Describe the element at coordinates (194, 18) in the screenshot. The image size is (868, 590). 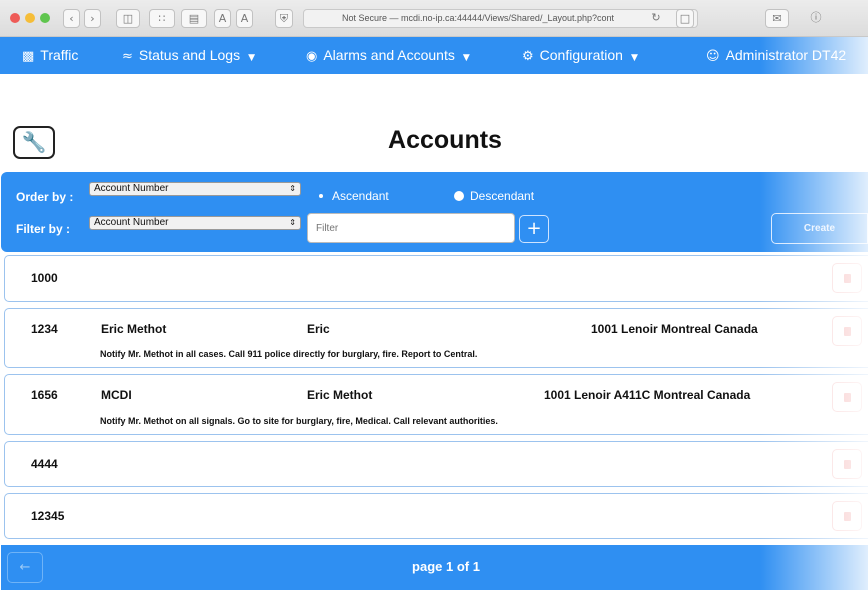
I see `reader-icon: ▤` at that location.